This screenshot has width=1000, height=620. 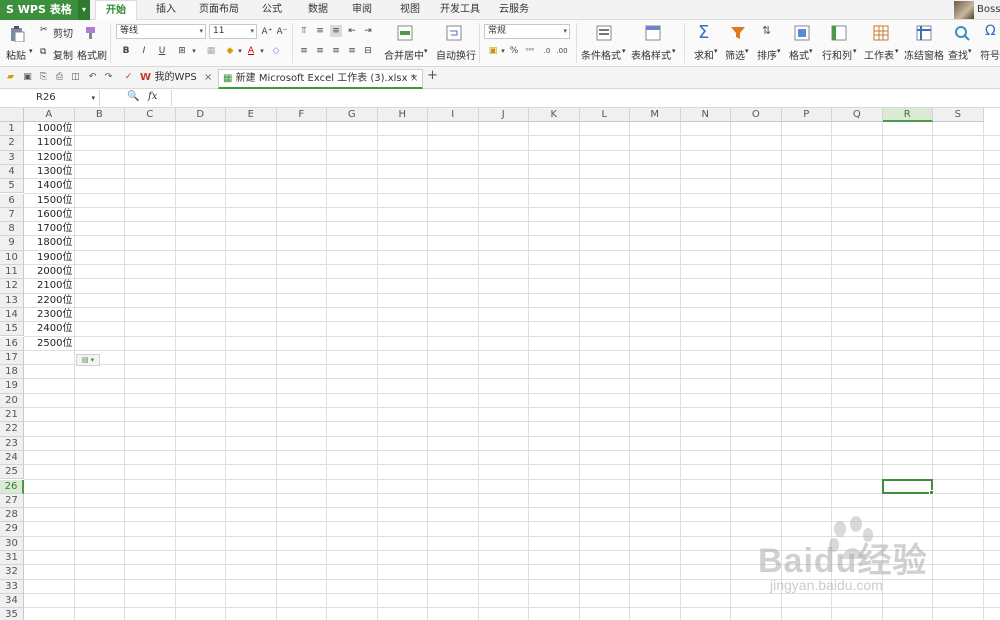 I want to click on tab-menu-2: 页面布局, so click(x=219, y=10).